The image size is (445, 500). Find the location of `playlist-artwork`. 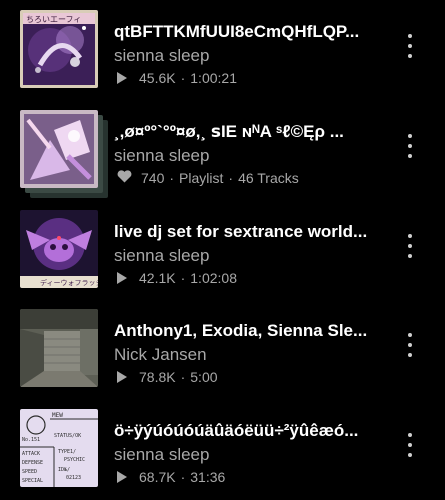

playlist-artwork is located at coordinates (64, 154).